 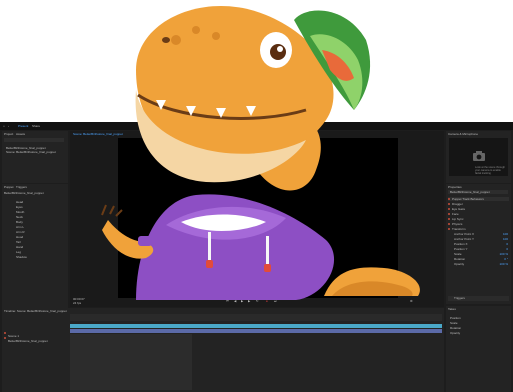 What do you see at coordinates (20, 212) in the screenshot?
I see `layer-item: Mouth` at bounding box center [20, 212].